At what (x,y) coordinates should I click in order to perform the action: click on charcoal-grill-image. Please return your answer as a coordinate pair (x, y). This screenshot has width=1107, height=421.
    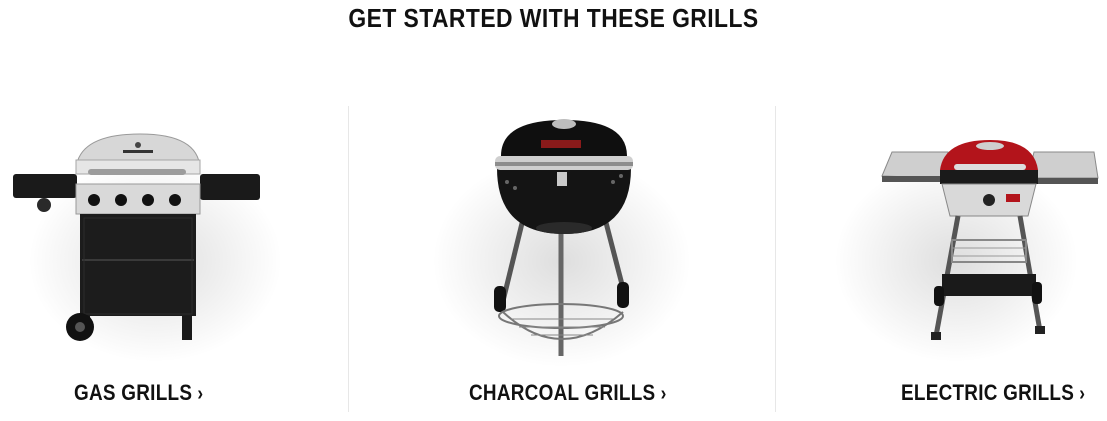
    Looking at the image, I should click on (564, 238).